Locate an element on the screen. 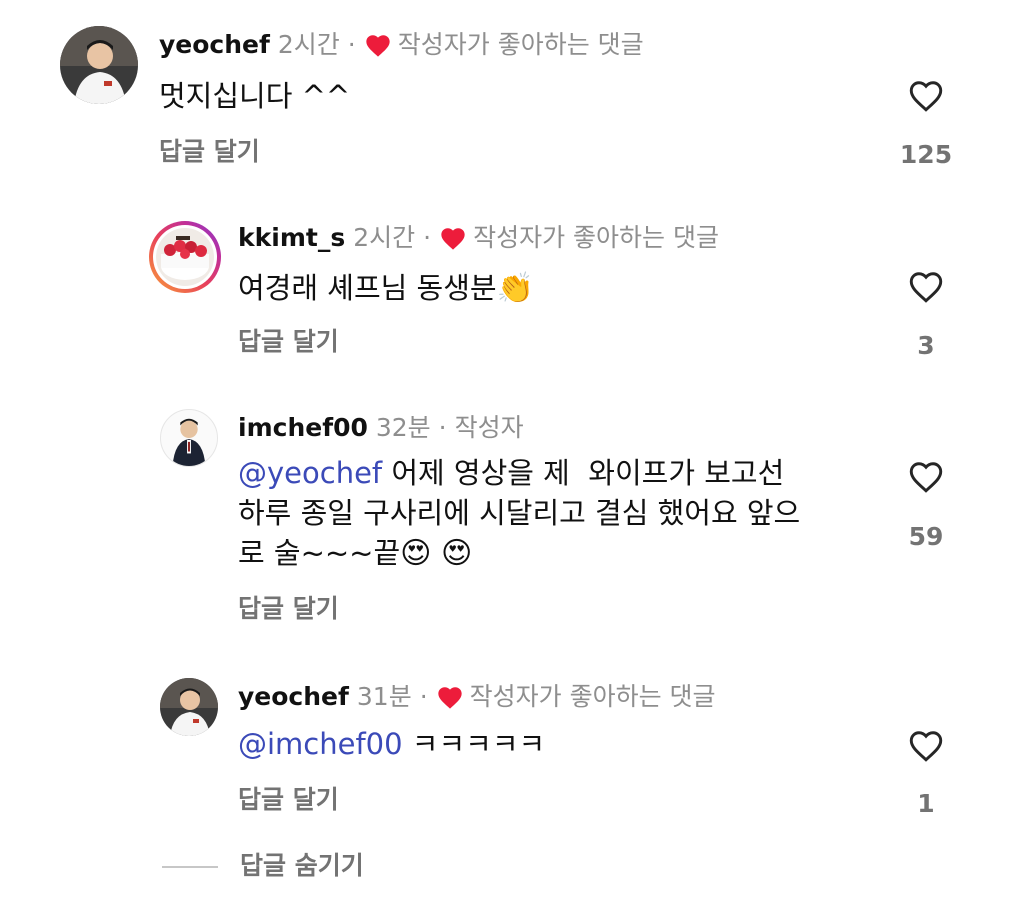  comment-text: @imchef00 ㅋㅋㅋㅋㅋ is located at coordinates (391, 744).